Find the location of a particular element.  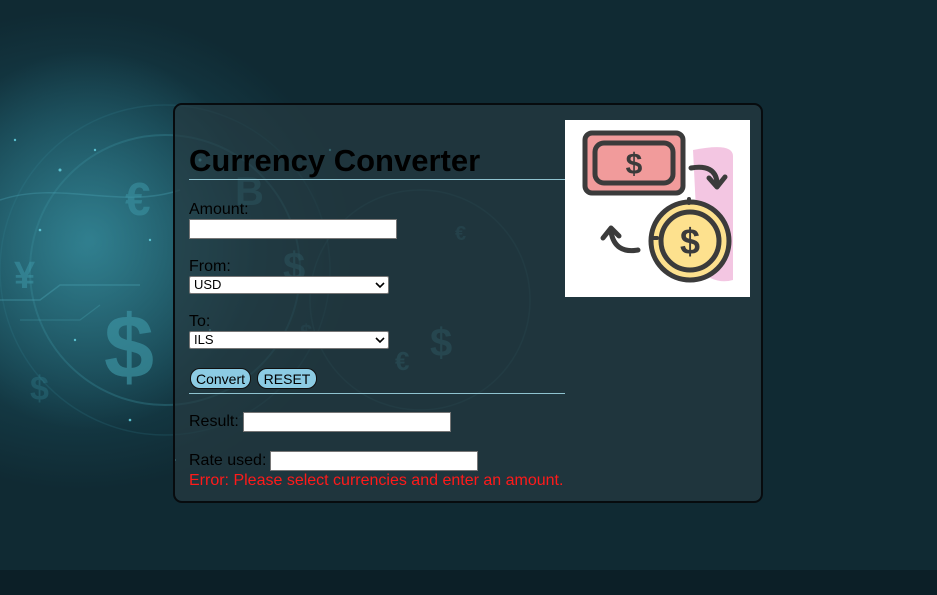

currency-exchange-icon: $ $ is located at coordinates (657, 208).